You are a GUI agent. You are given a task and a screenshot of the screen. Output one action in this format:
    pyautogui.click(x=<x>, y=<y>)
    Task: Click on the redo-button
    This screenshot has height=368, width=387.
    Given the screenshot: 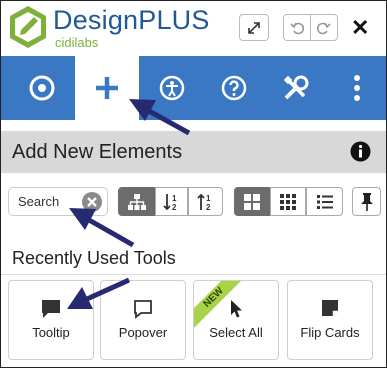 What is the action you would take?
    pyautogui.click(x=324, y=27)
    